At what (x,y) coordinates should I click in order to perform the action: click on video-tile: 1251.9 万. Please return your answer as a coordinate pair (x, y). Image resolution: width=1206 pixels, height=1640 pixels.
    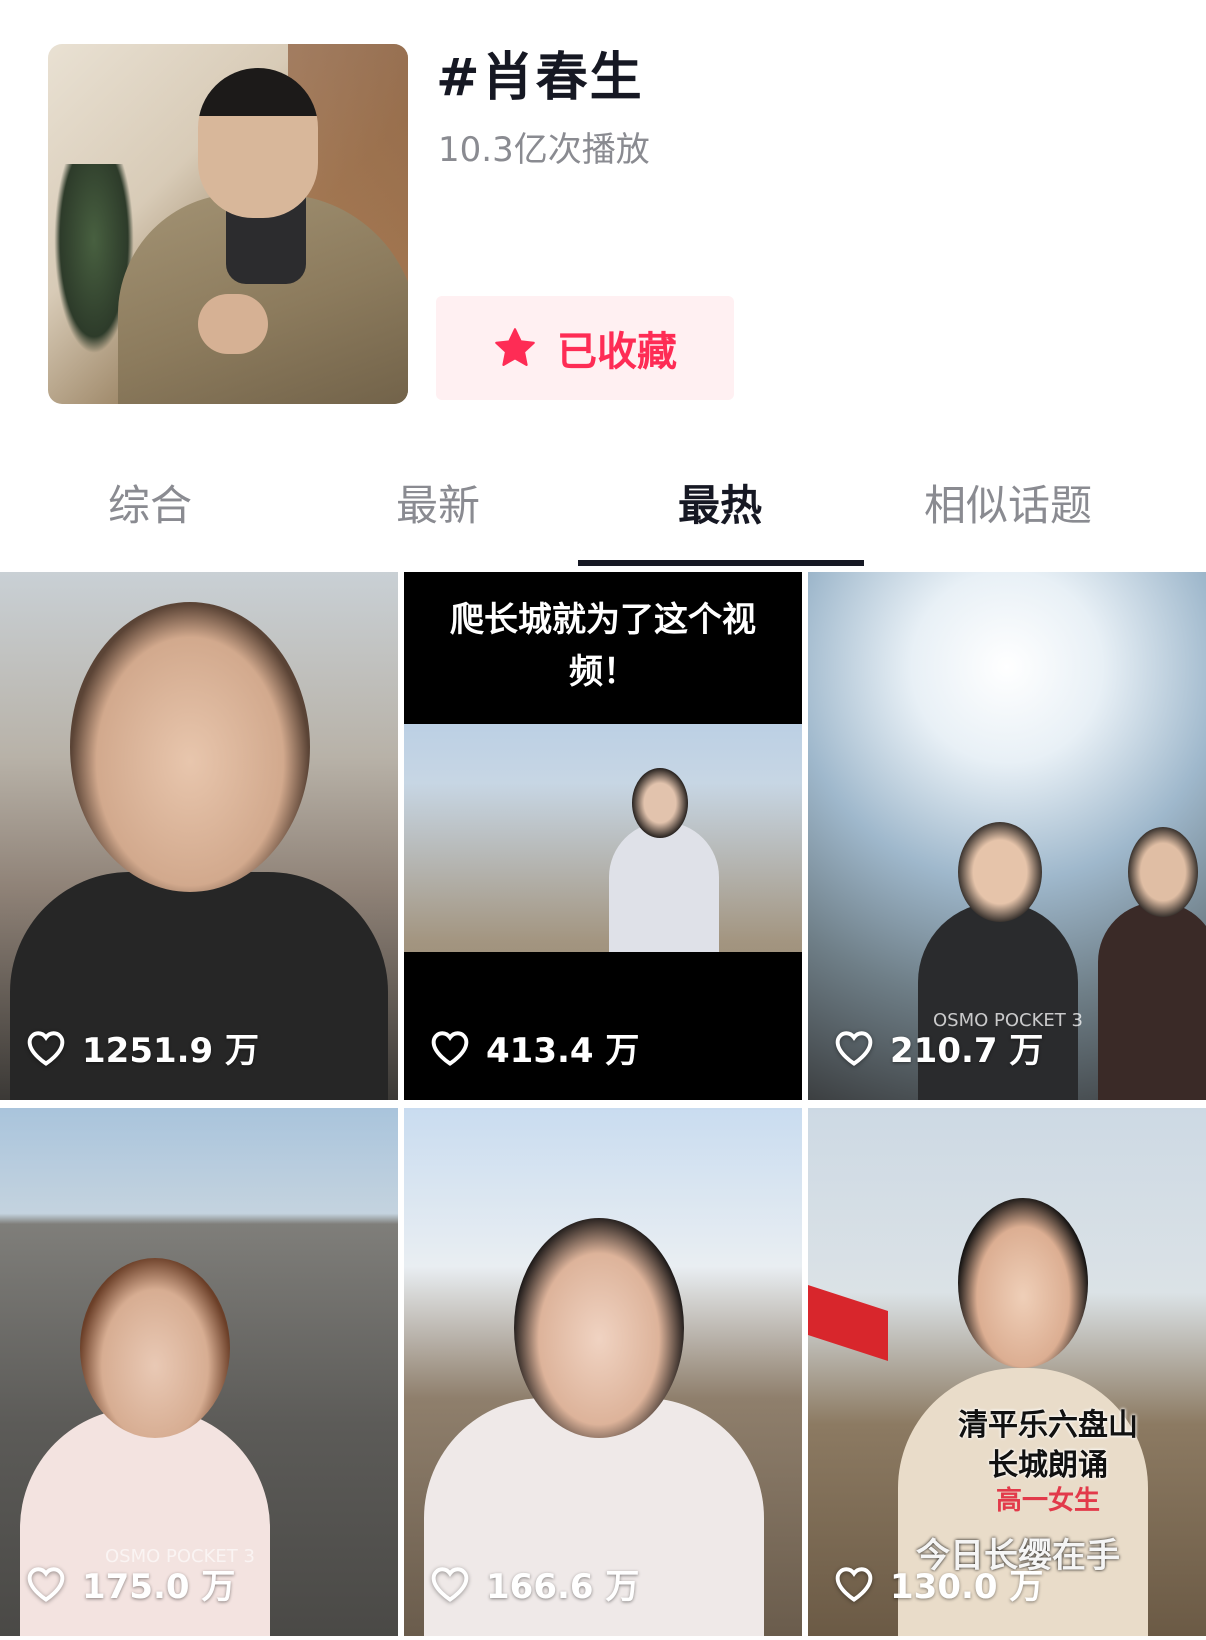
    Looking at the image, I should click on (199, 836).